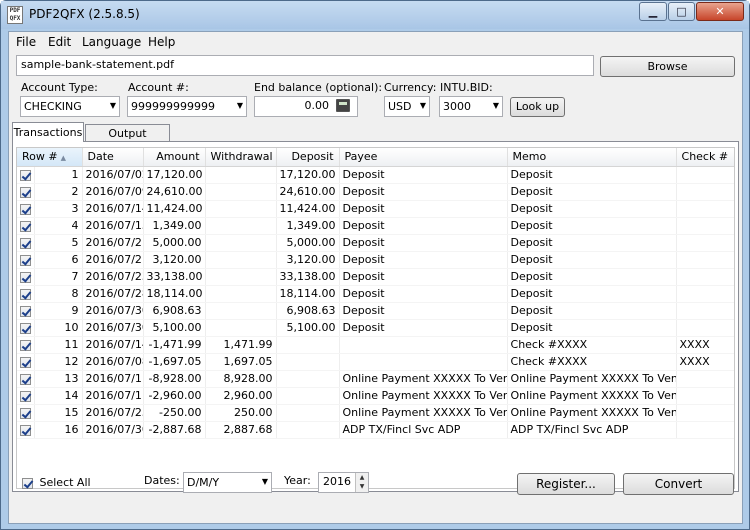 This screenshot has width=750, height=530. What do you see at coordinates (174, 157) in the screenshot?
I see `column-header-amount: Amount` at bounding box center [174, 157].